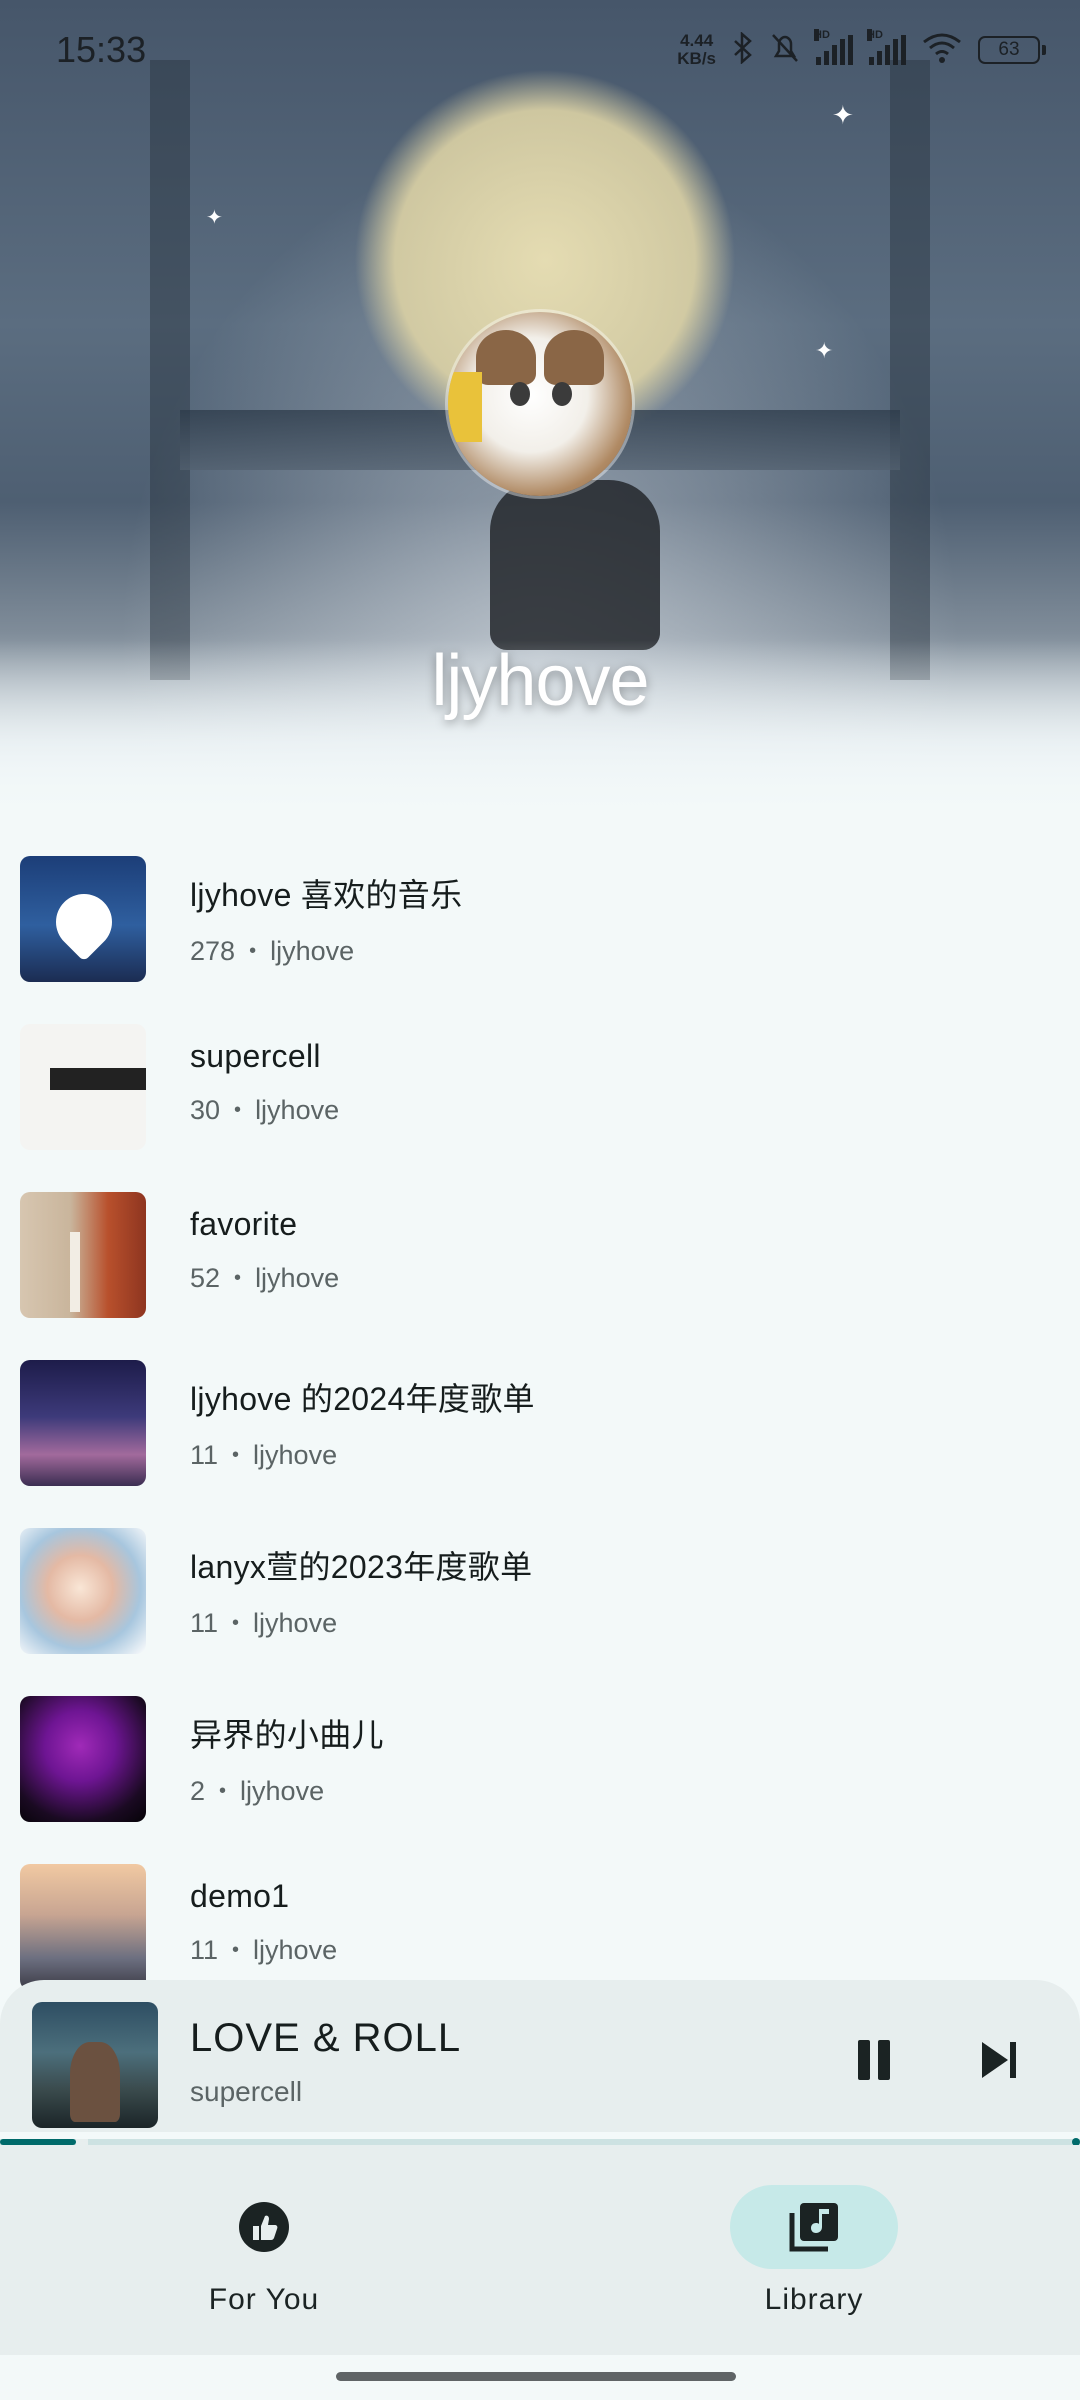  Describe the element at coordinates (240, 1896) in the screenshot. I see `playlist-title: demo1` at that location.